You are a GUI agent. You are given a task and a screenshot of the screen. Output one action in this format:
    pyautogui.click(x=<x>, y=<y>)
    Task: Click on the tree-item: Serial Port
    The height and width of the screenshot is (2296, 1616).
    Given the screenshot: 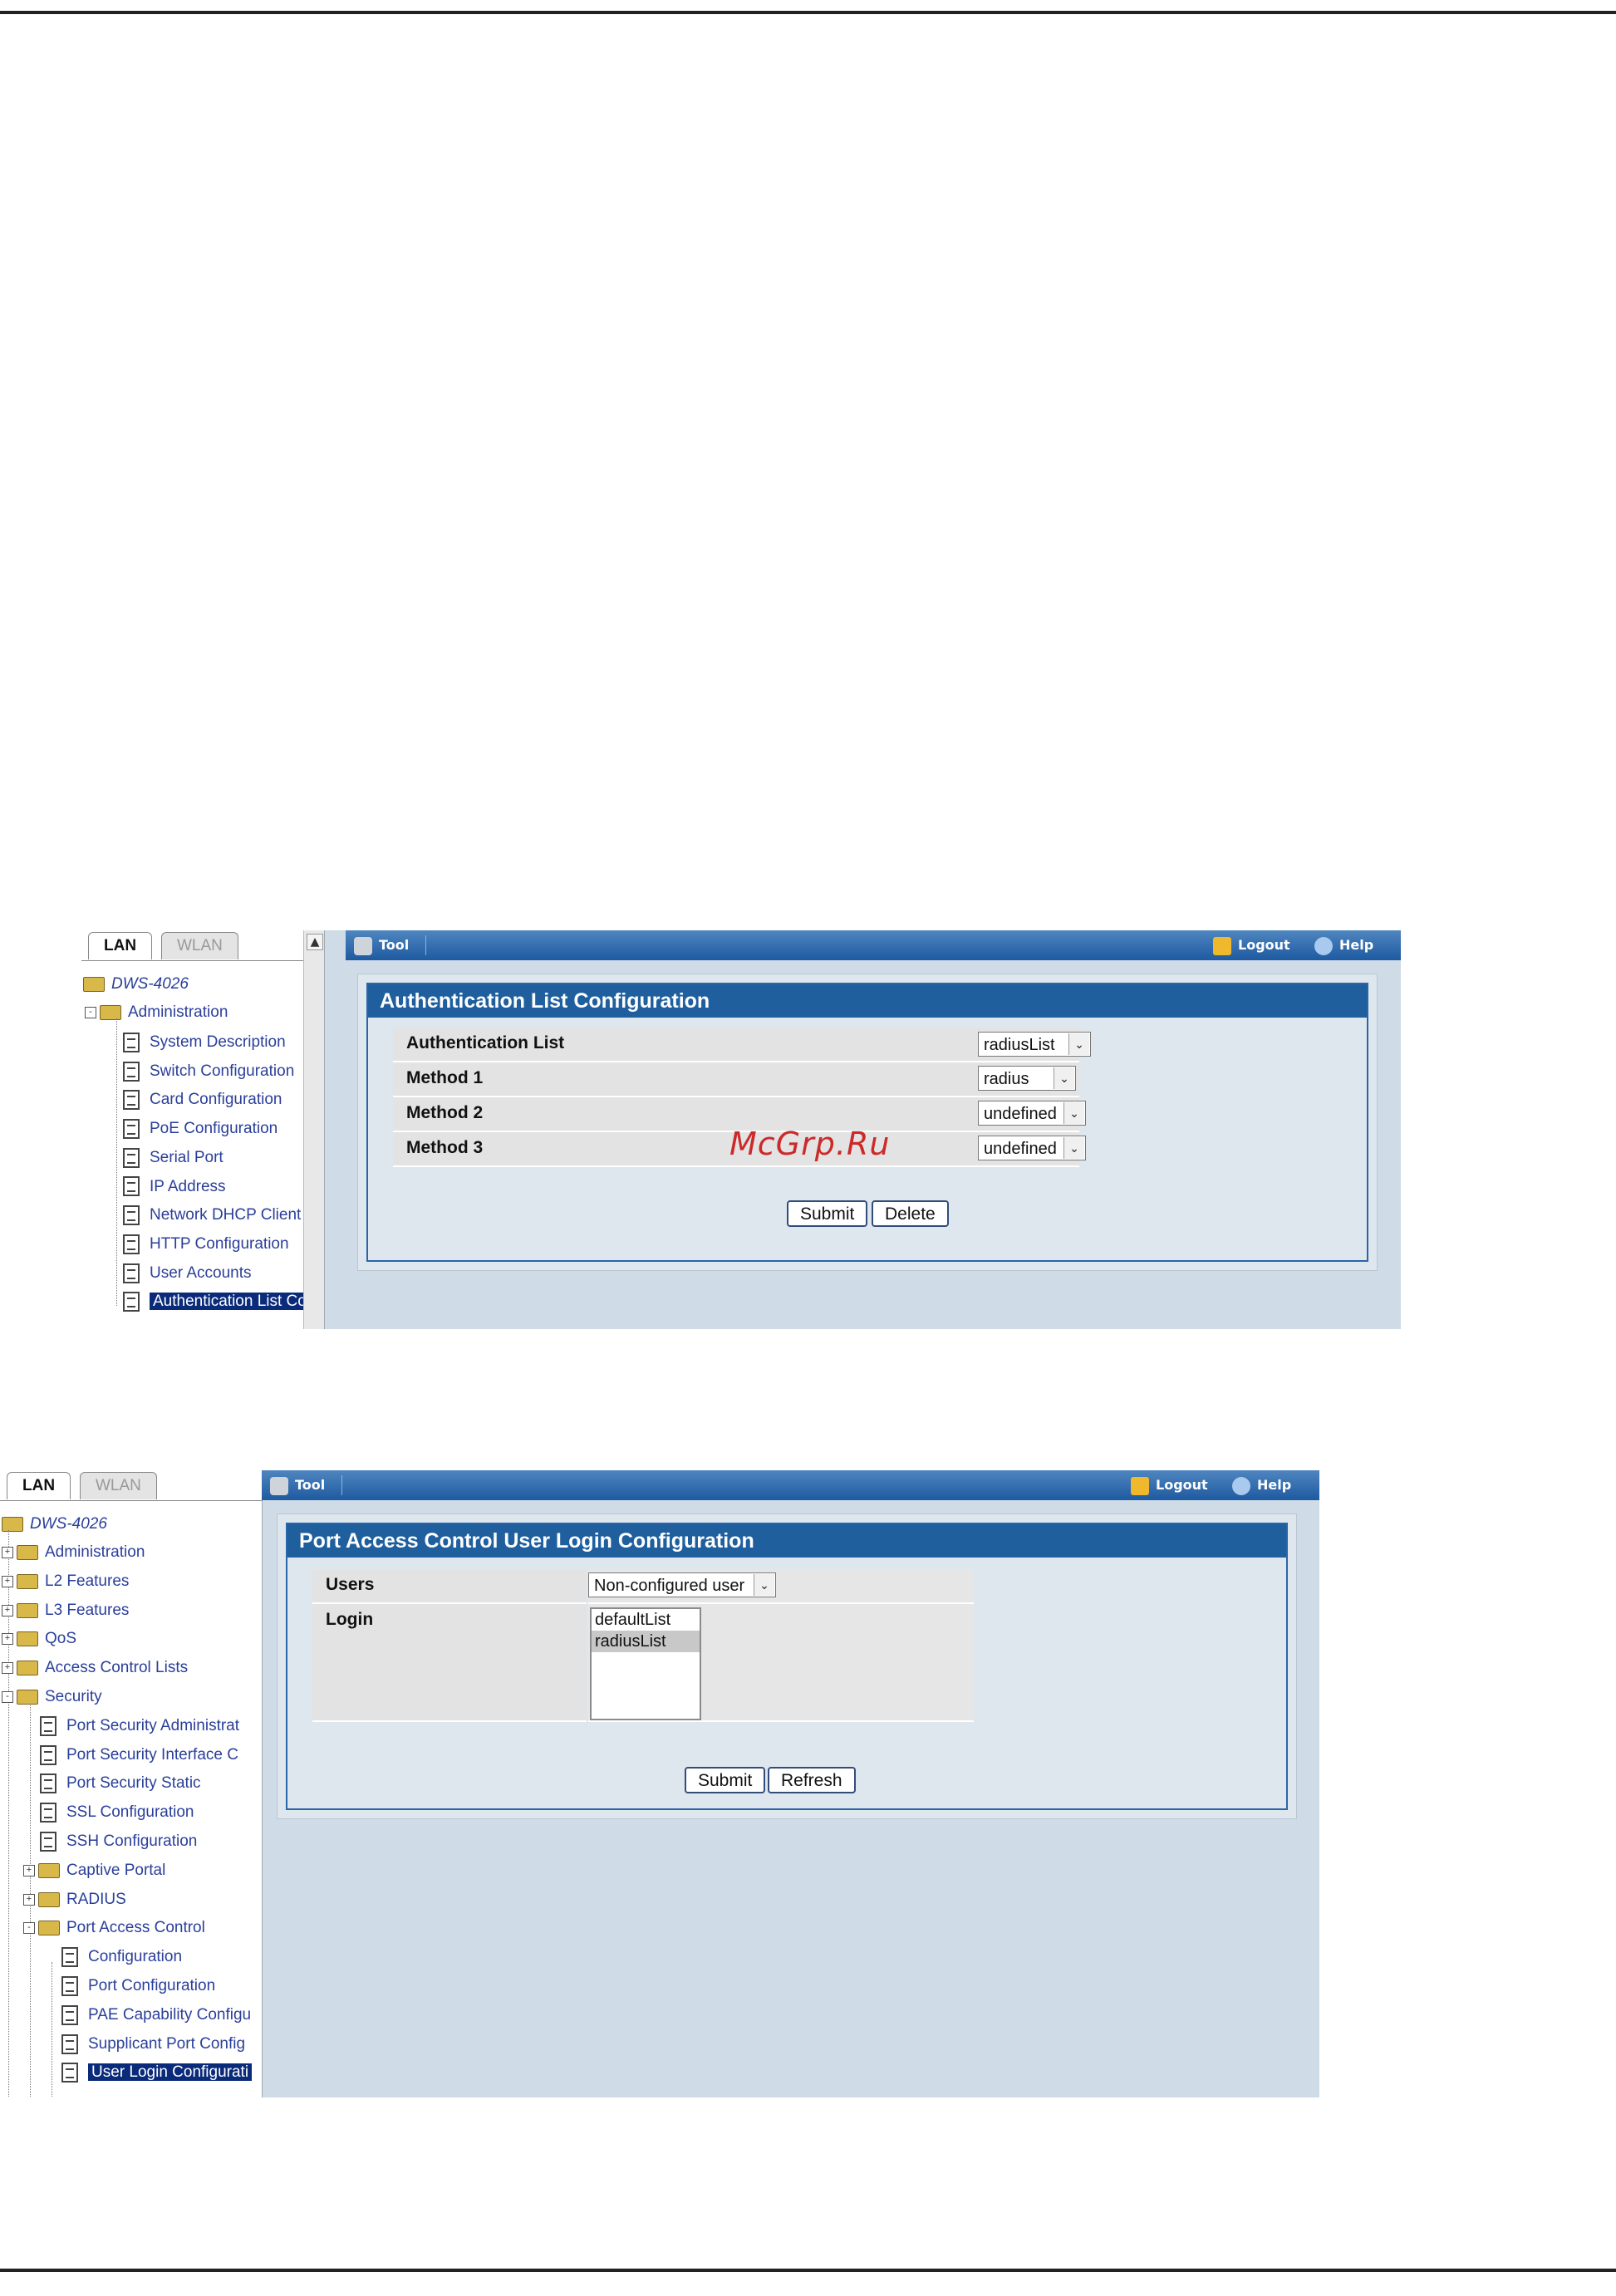 What is the action you would take?
    pyautogui.click(x=173, y=1158)
    